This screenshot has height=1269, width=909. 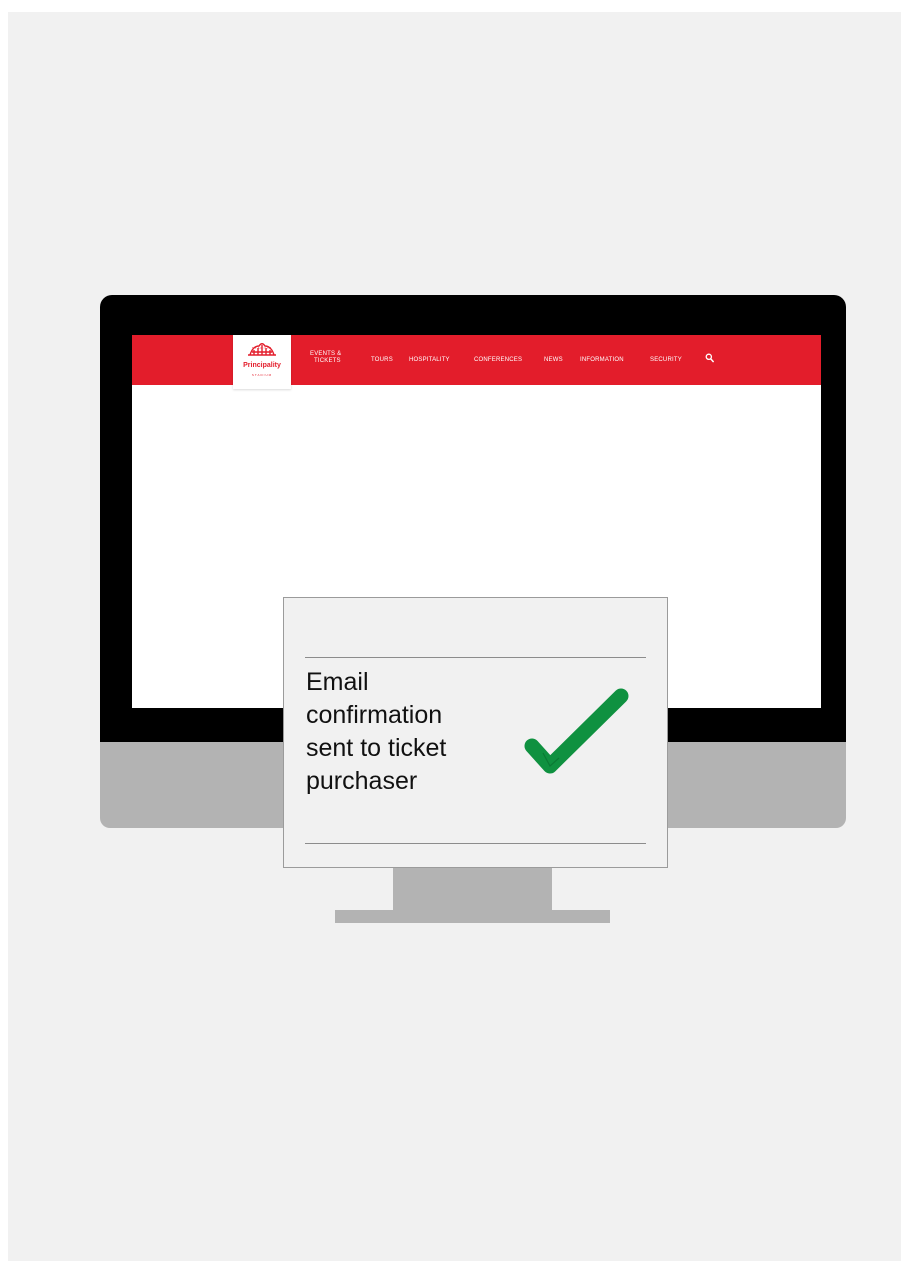 I want to click on monitor-stand-neck, so click(x=472, y=888).